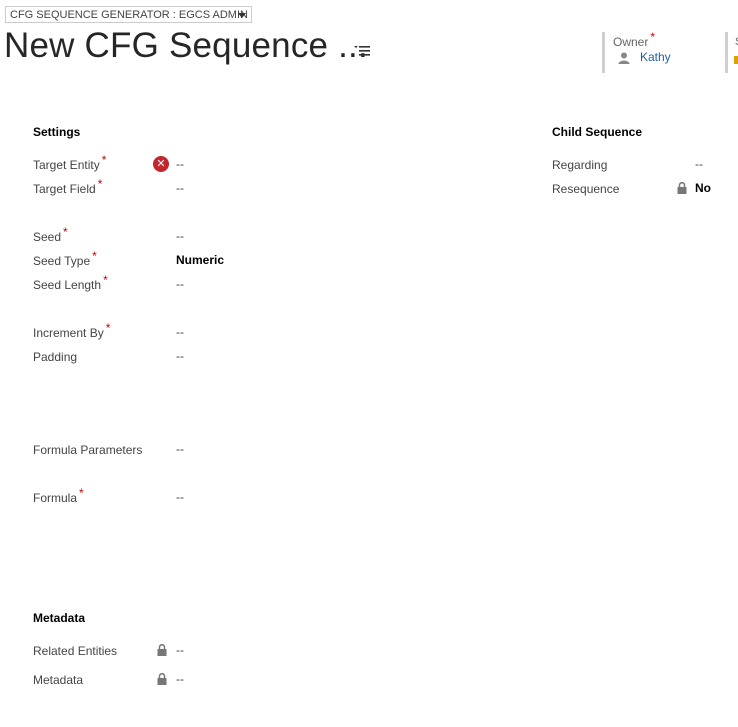  What do you see at coordinates (55, 357) in the screenshot?
I see `field-label-padding: Padding` at bounding box center [55, 357].